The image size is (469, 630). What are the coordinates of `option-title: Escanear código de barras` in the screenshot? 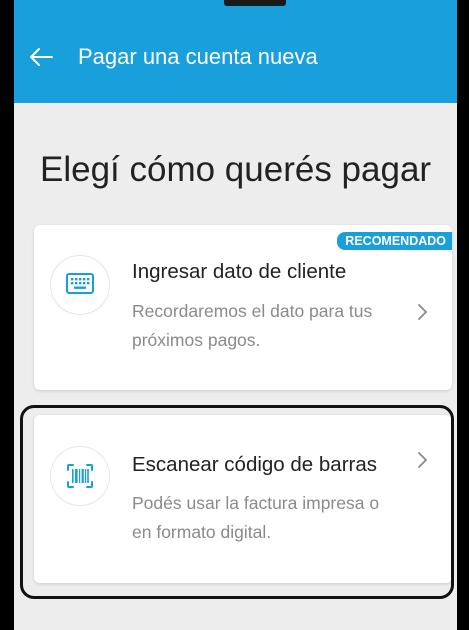 It's located at (255, 464).